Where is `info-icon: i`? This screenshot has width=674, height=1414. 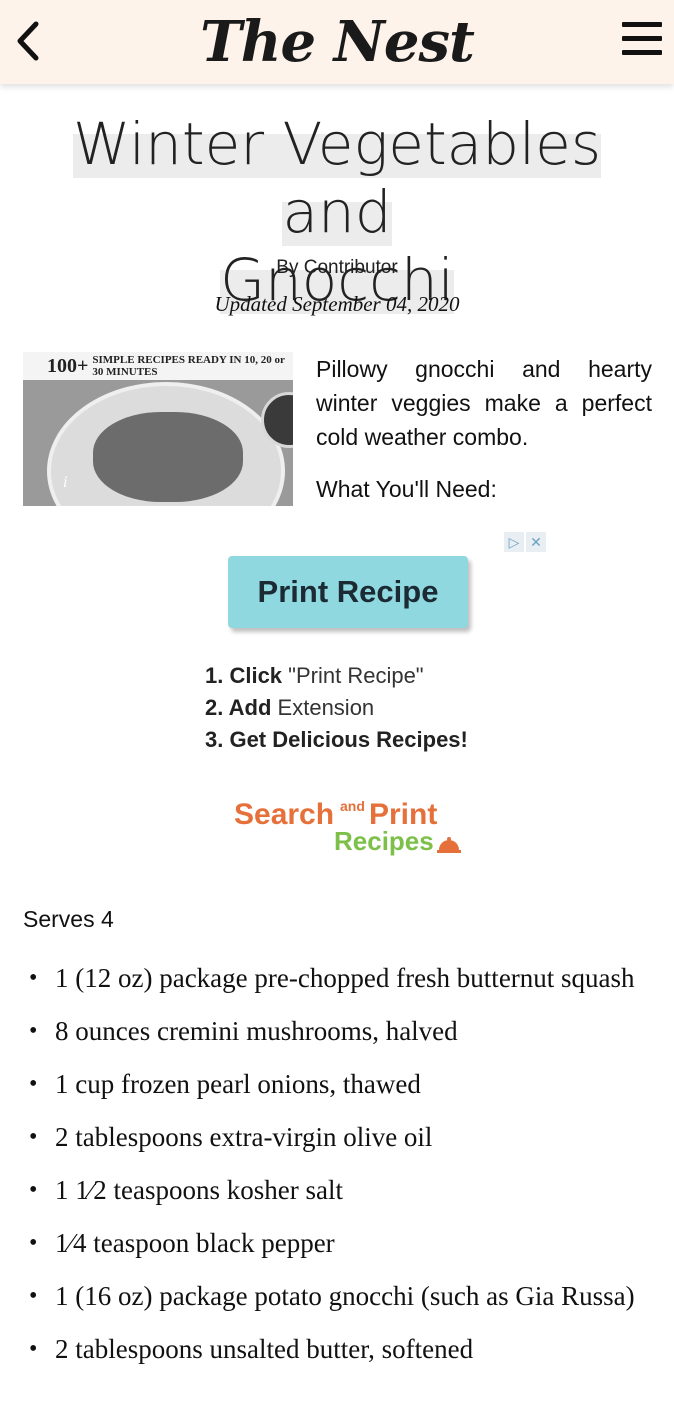 info-icon: i is located at coordinates (65, 483).